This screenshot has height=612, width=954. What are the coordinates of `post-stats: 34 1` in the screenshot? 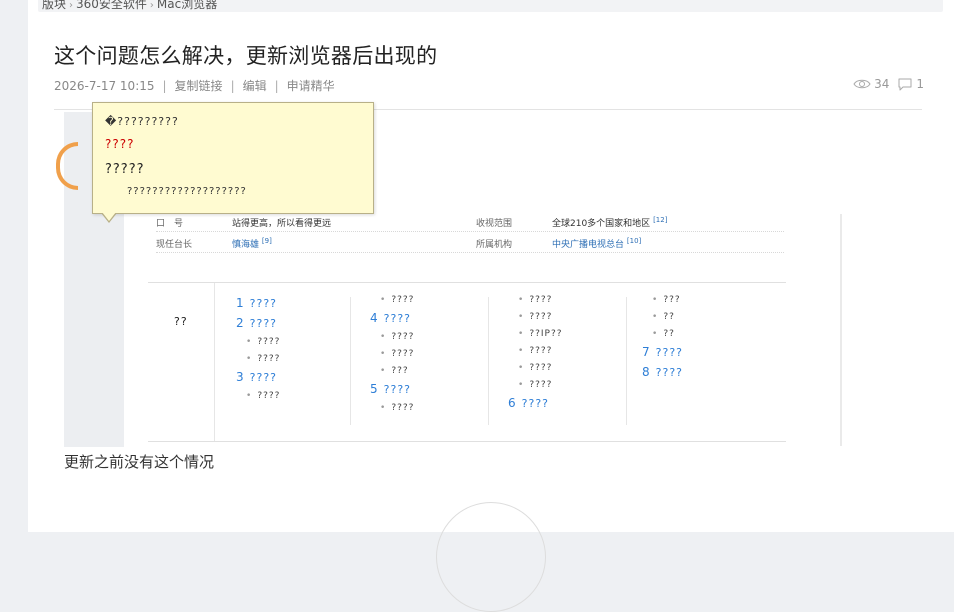 It's located at (884, 84).